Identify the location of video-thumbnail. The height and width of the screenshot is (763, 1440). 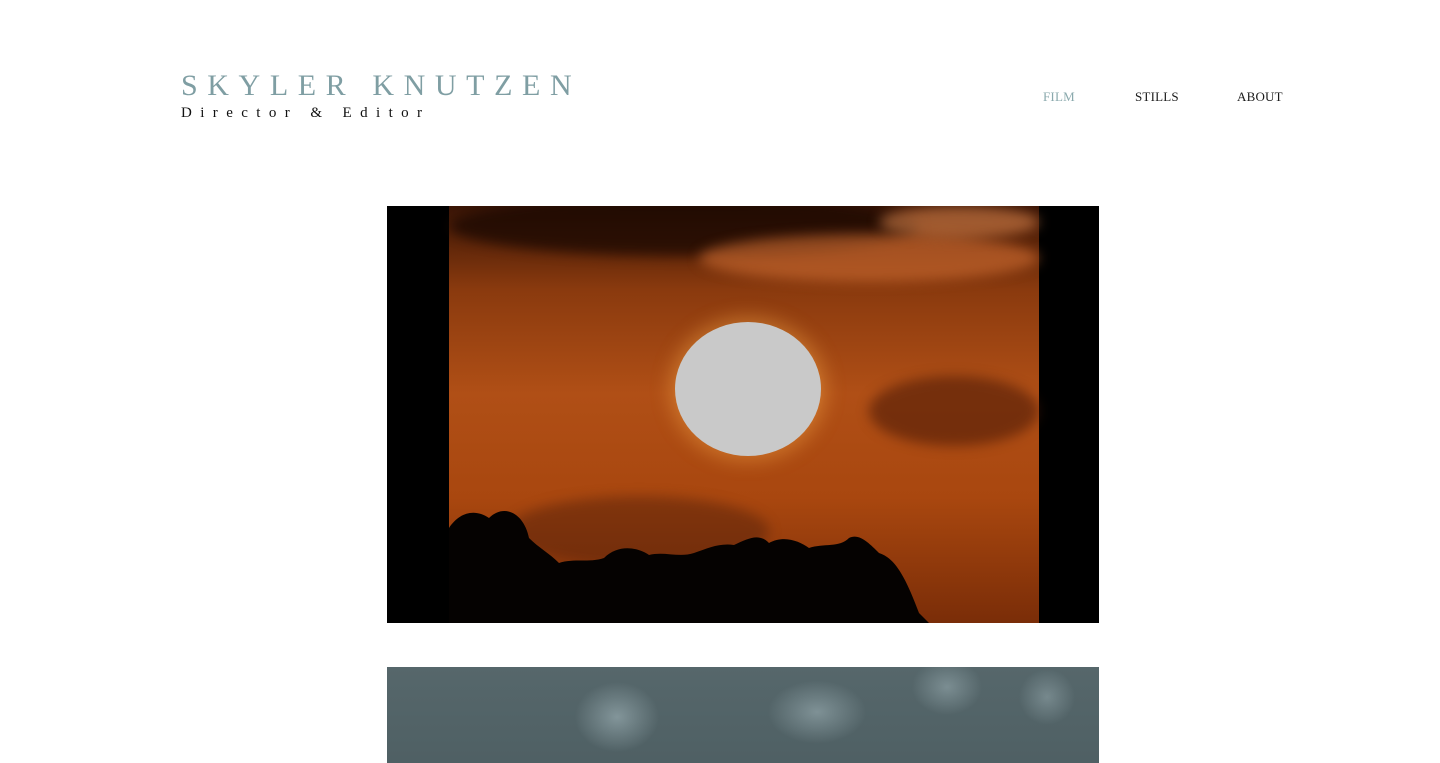
(743, 715).